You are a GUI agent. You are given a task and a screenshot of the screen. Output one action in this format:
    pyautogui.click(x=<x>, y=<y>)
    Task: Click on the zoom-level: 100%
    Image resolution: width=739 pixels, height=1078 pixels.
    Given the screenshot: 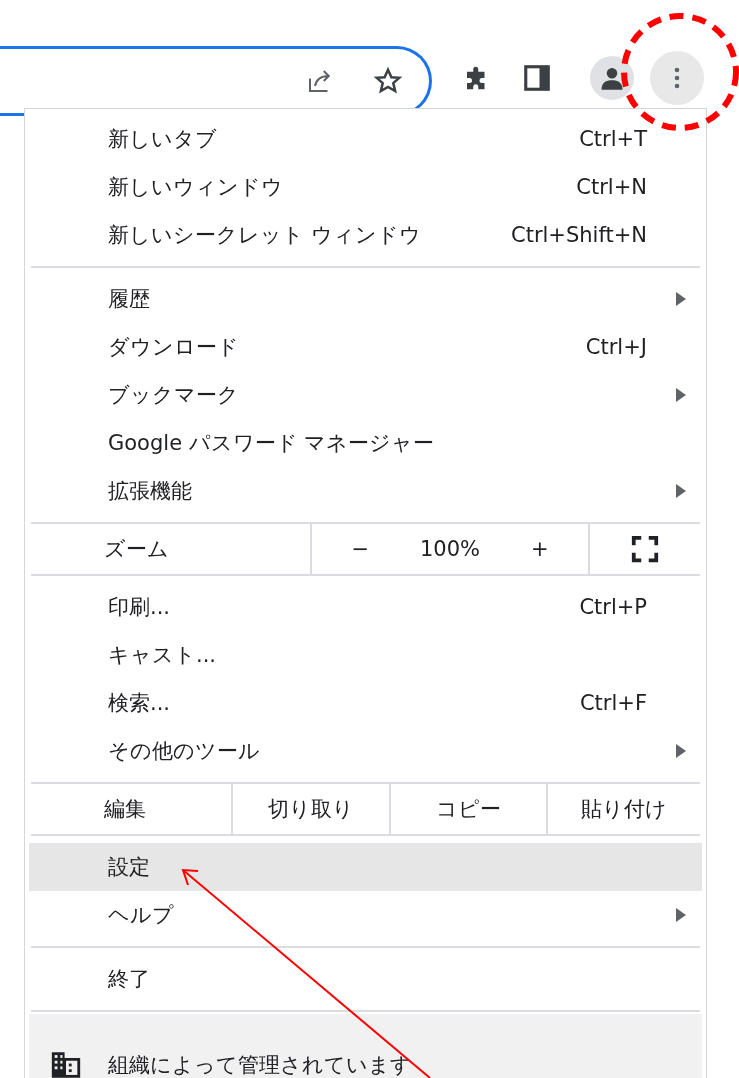 What is the action you would take?
    pyautogui.click(x=449, y=549)
    